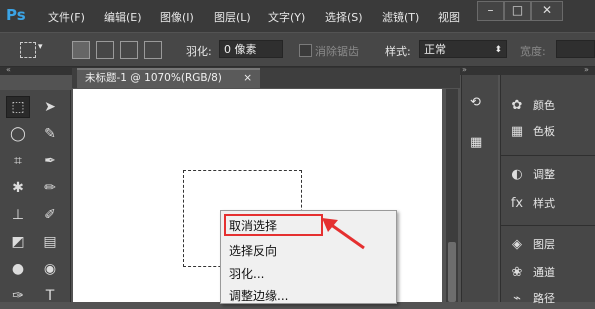 Image resolution: width=595 pixels, height=309 pixels. I want to click on grid-icon: ▦, so click(517, 131).